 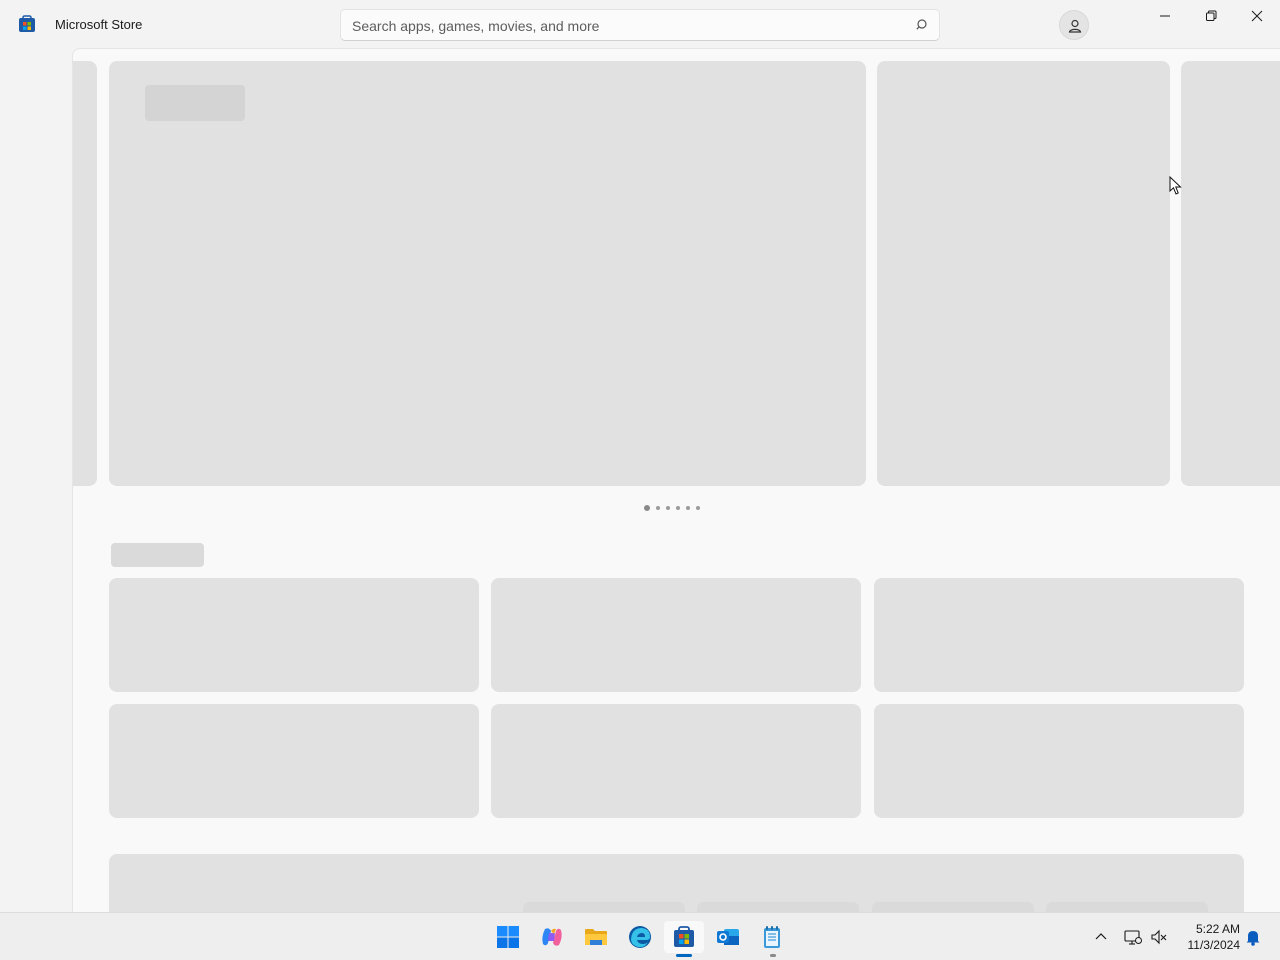 I want to click on outlook-icon, so click(x=728, y=937).